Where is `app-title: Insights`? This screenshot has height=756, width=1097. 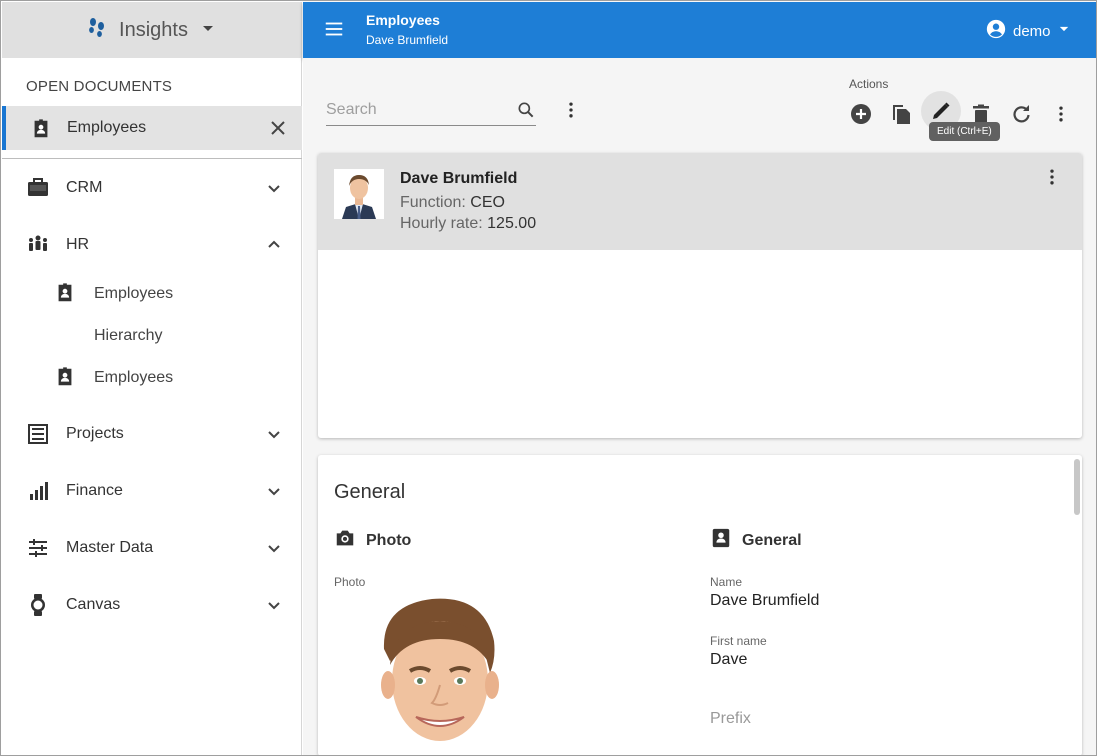
app-title: Insights is located at coordinates (153, 29).